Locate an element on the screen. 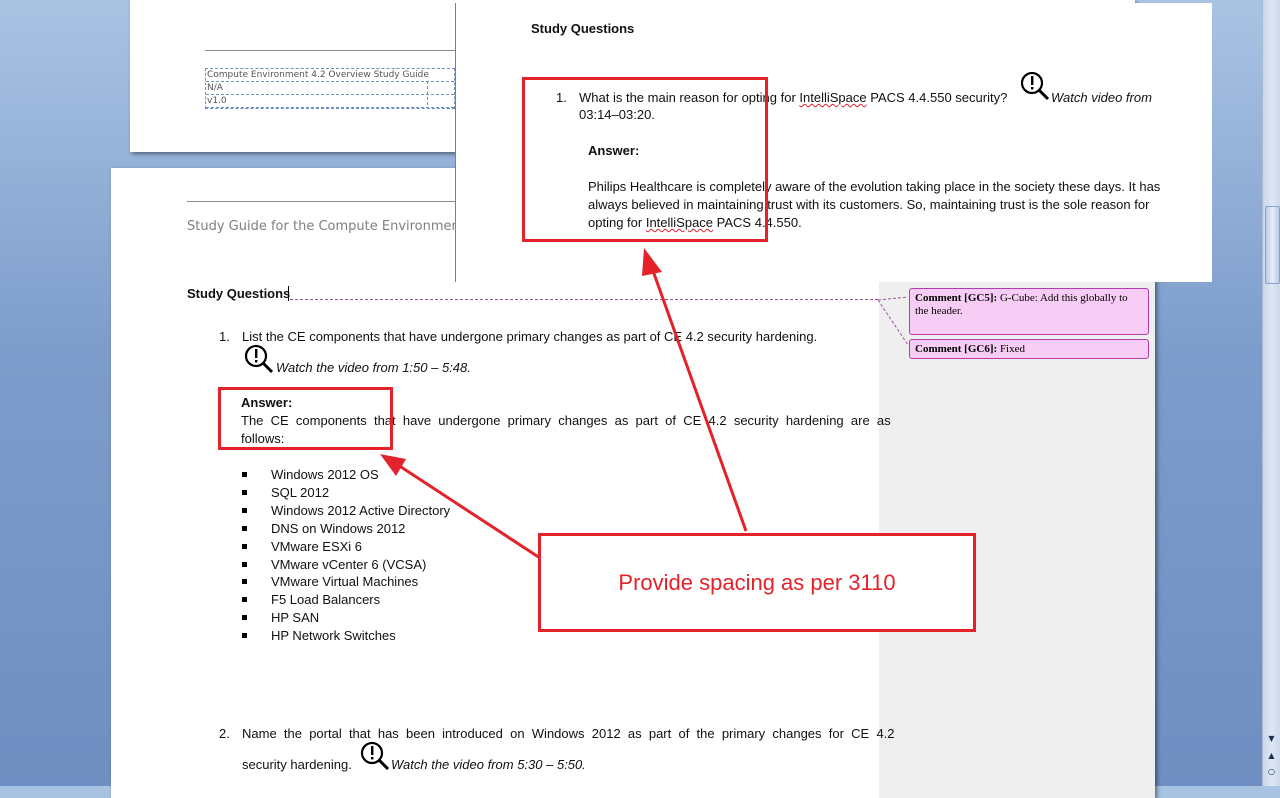 This screenshot has height=798, width=1280. select-browse-object-icon: ○ is located at coordinates (1271, 772).